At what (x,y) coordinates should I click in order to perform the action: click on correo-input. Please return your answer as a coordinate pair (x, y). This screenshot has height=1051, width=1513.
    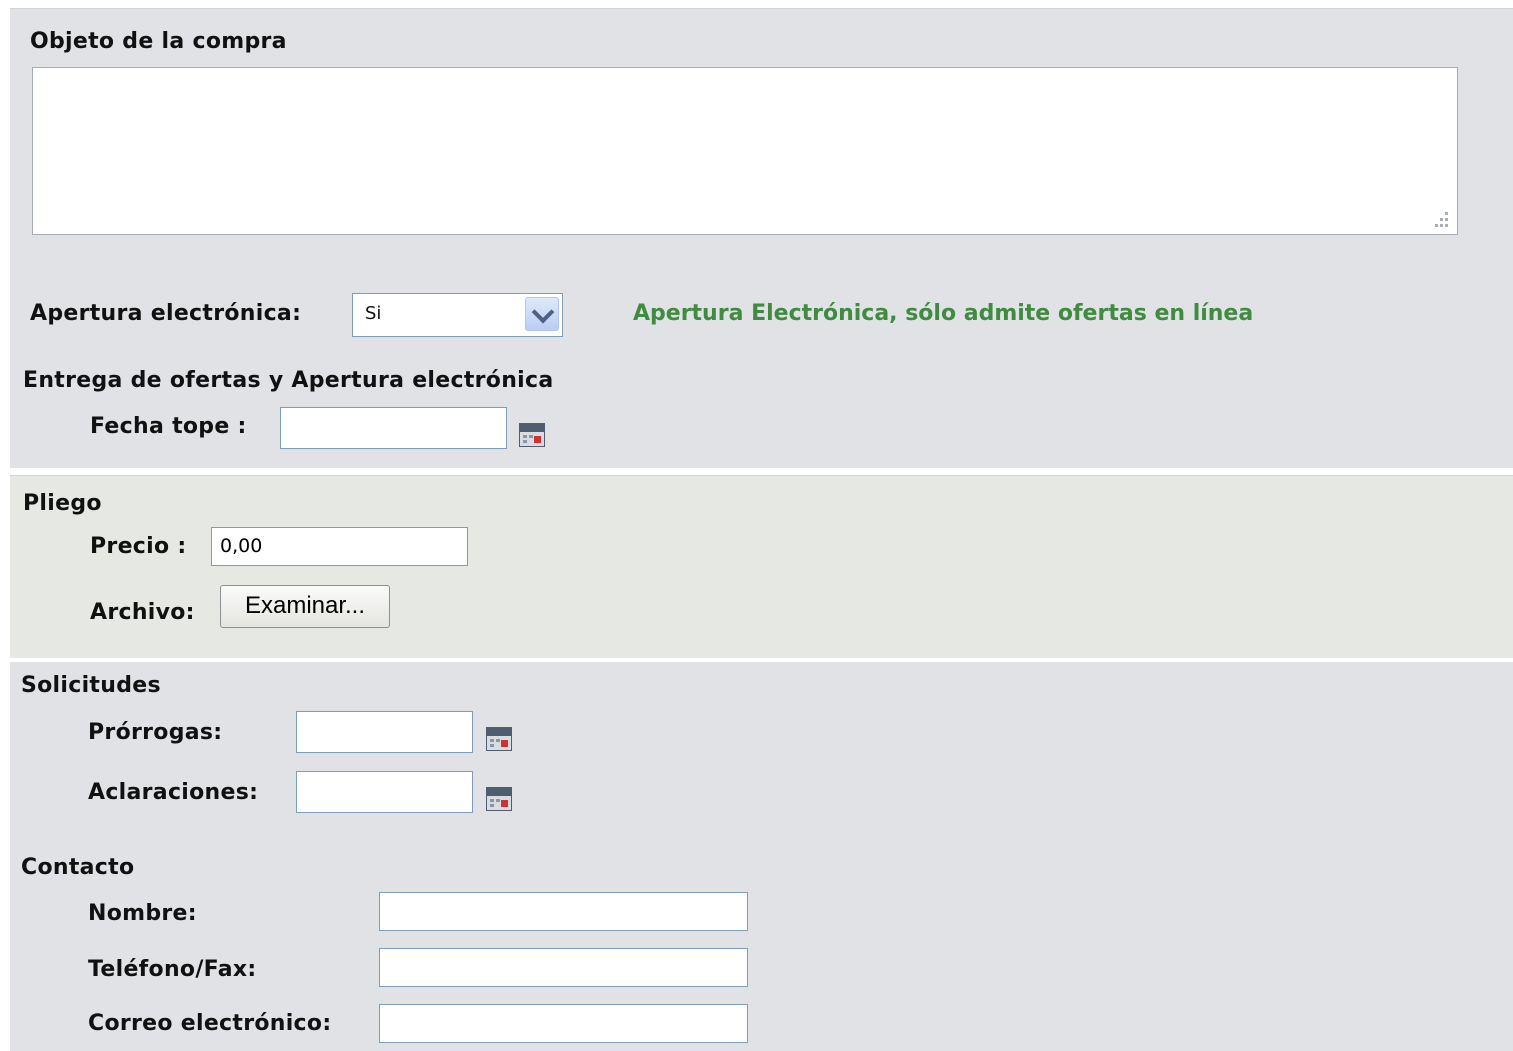
    Looking at the image, I should click on (563, 1023).